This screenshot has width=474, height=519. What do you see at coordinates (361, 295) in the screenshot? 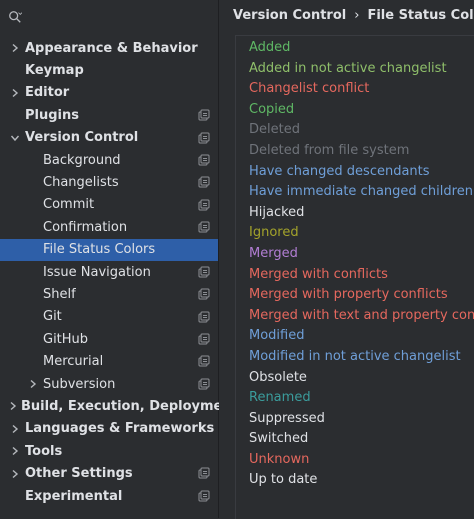
I see `status-item: Merged with property conflicts` at bounding box center [361, 295].